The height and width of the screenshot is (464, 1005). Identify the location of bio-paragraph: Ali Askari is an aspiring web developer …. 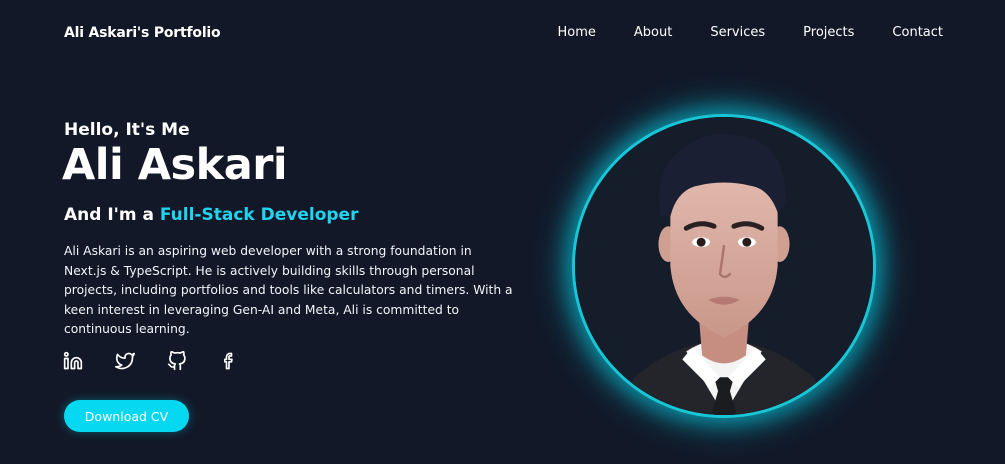
(288, 290).